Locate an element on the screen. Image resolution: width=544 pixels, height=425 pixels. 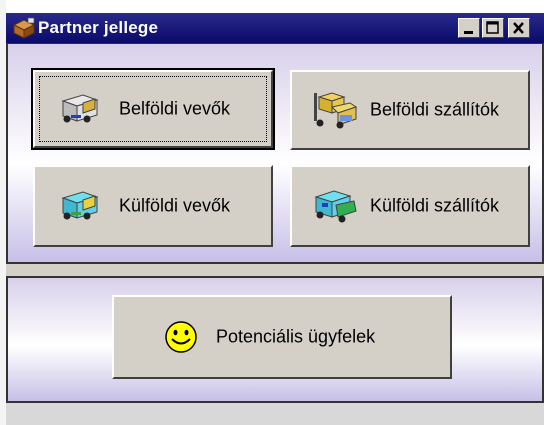
title-bar: Partner jellege is located at coordinates (275, 28).